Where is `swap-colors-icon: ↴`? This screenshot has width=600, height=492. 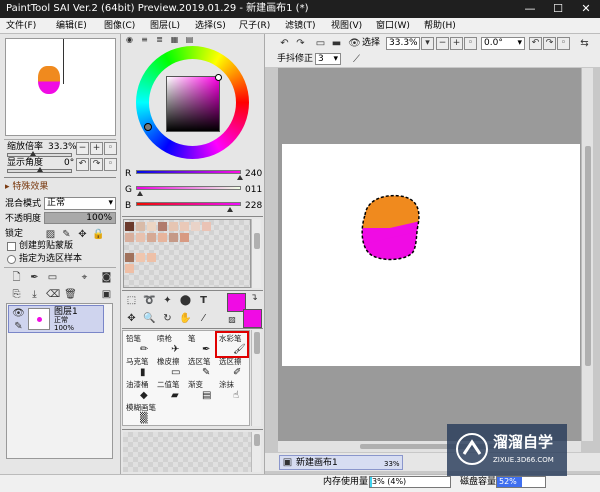
swap-colors-icon: ↴ is located at coordinates (254, 298).